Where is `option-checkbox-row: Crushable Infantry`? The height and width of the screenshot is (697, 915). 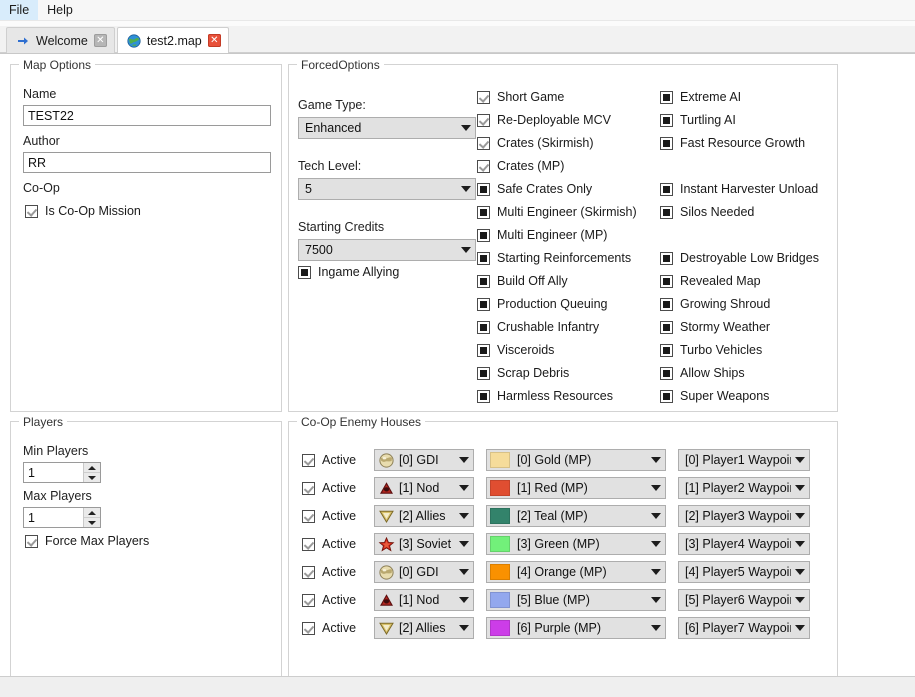 option-checkbox-row: Crushable Infantry is located at coordinates (538, 327).